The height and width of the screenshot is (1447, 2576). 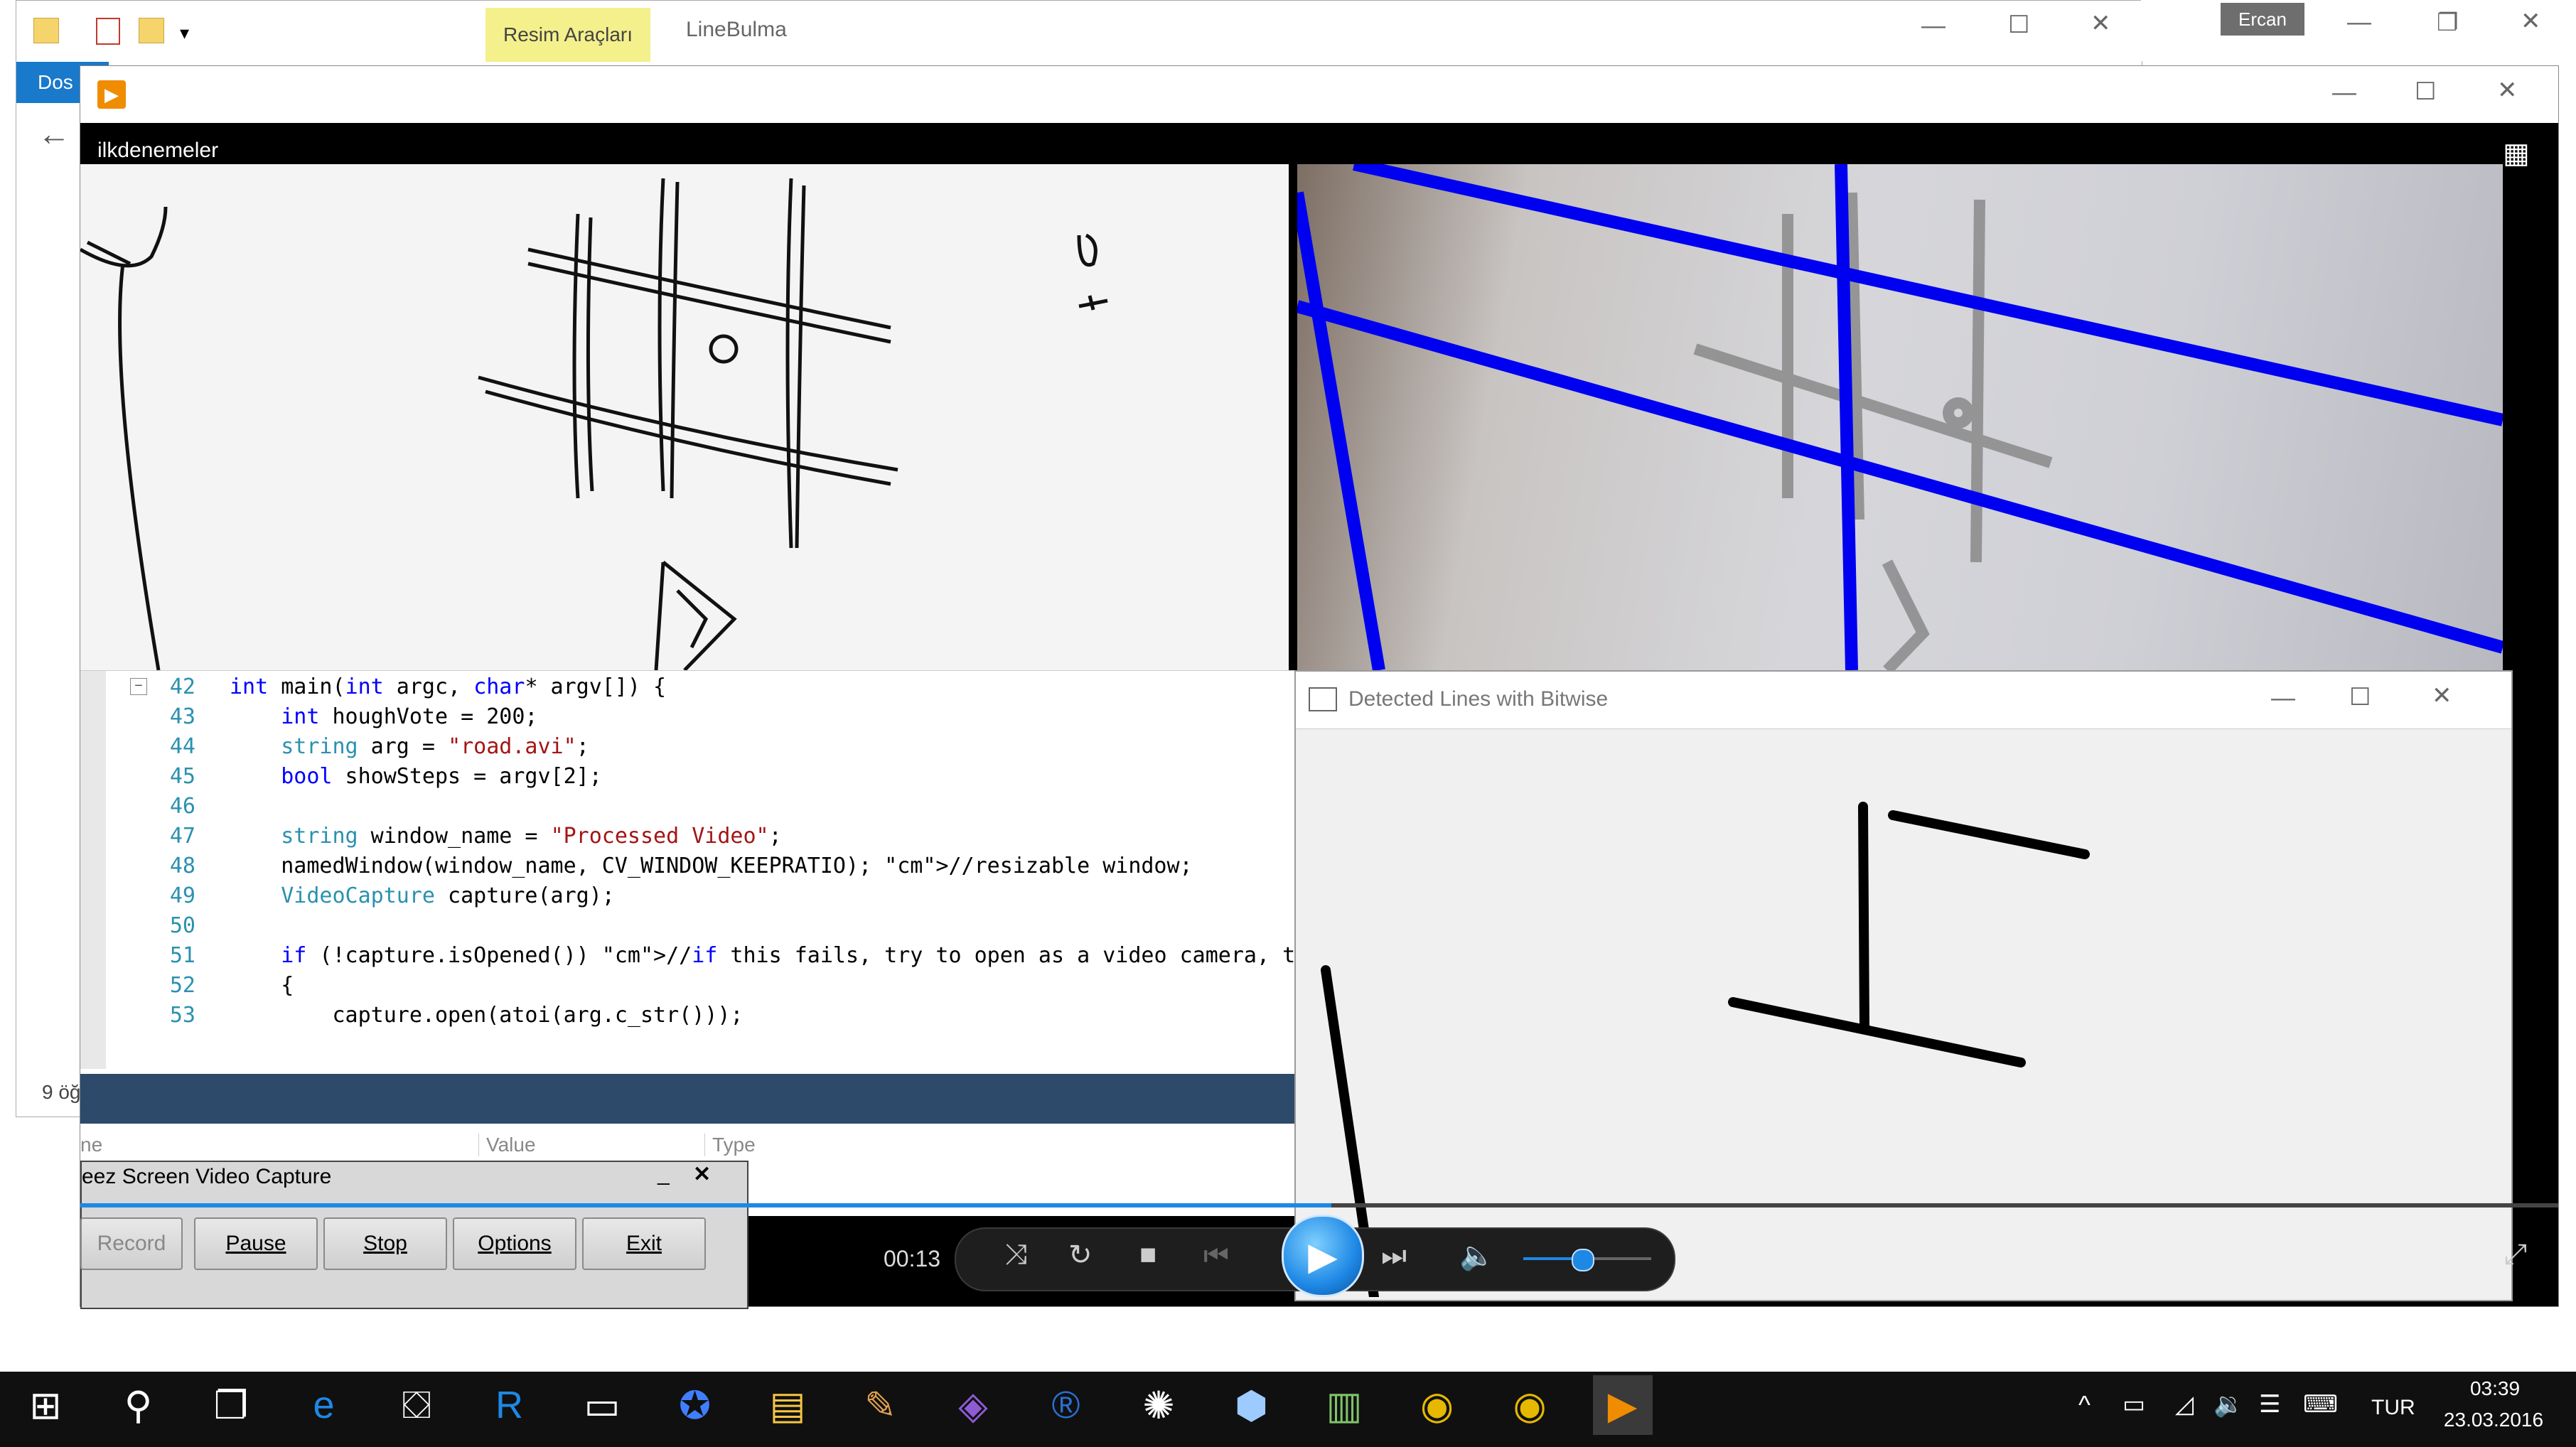 What do you see at coordinates (1252, 1405) in the screenshot?
I see `box-icon: ⬢` at bounding box center [1252, 1405].